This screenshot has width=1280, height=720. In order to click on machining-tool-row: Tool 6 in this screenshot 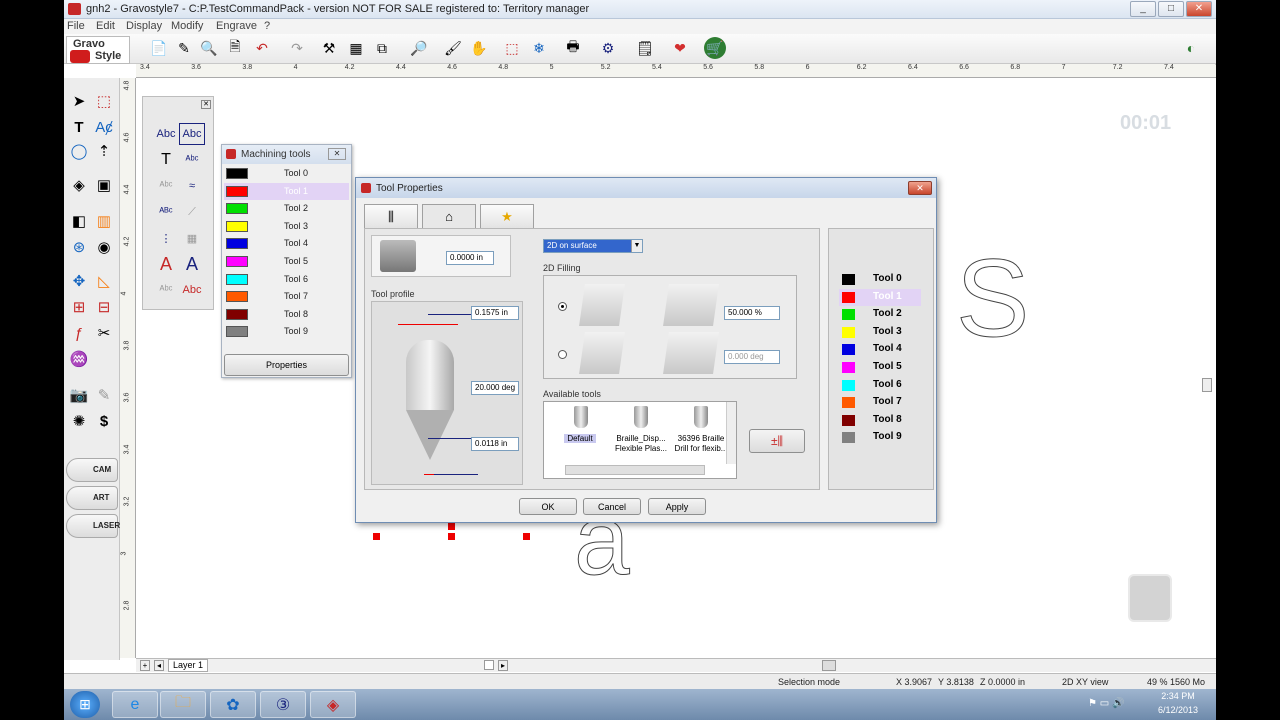, I will do `click(286, 280)`.